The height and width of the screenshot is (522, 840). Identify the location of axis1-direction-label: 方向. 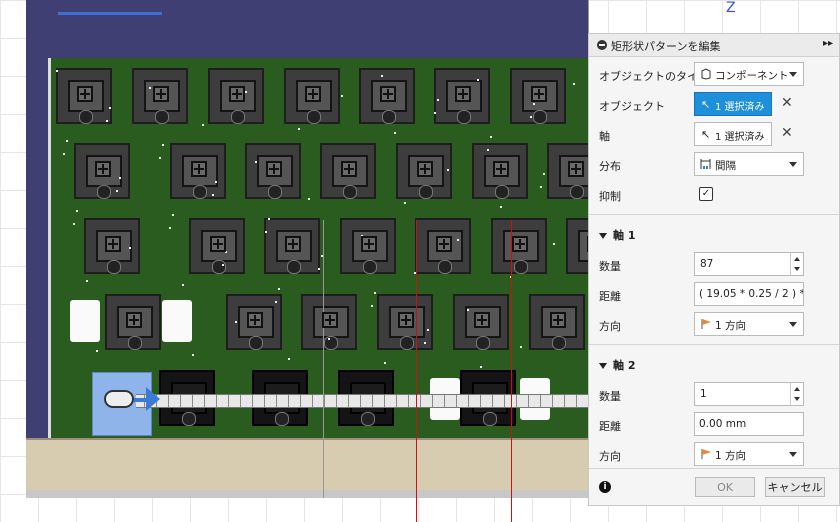
(610, 326).